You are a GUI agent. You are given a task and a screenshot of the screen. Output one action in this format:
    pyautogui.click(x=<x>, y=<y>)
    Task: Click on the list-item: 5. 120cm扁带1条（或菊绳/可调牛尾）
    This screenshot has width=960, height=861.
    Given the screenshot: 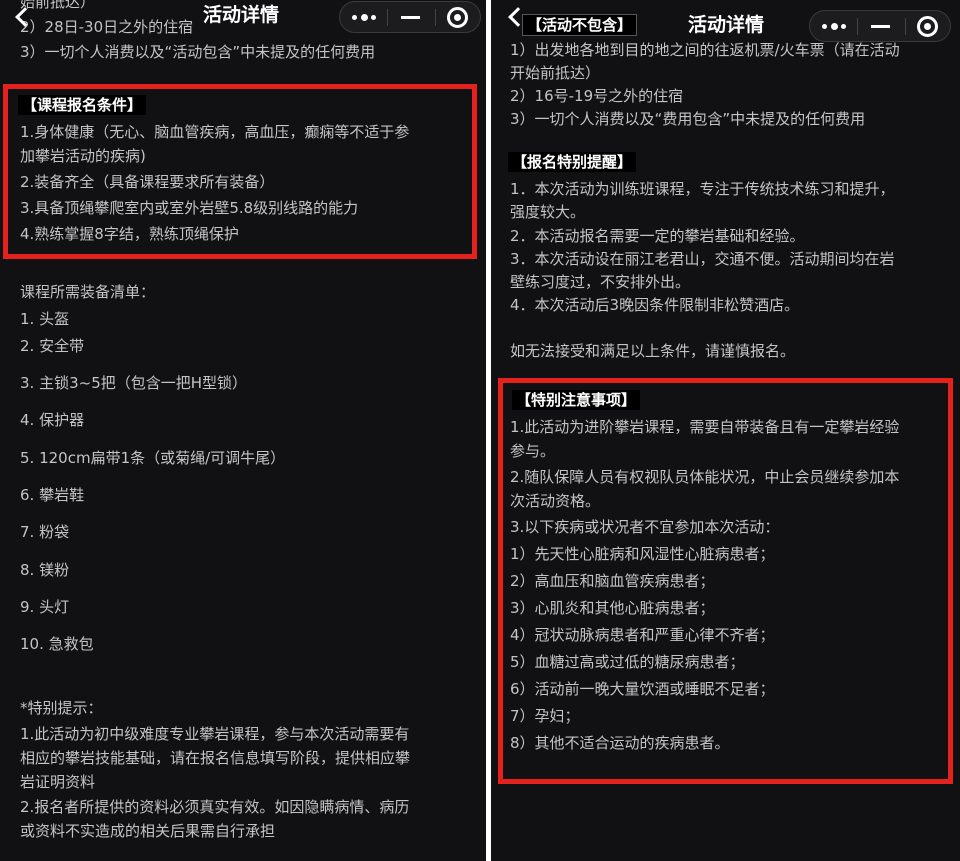 What is the action you would take?
    pyautogui.click(x=153, y=458)
    